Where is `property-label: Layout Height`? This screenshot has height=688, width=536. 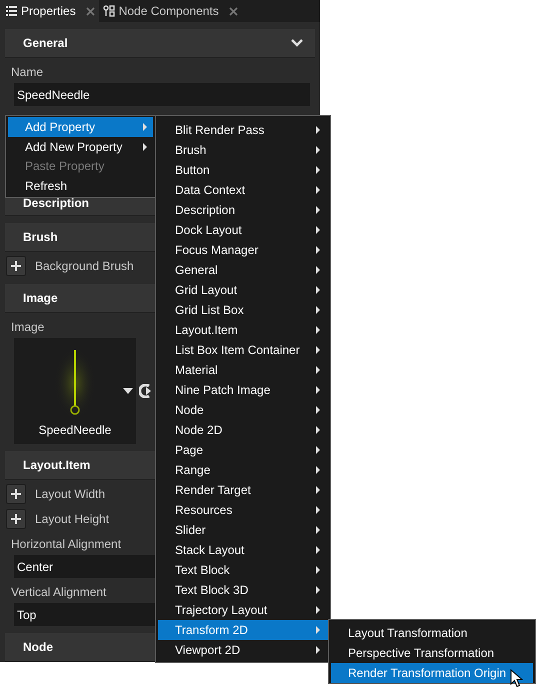 property-label: Layout Height is located at coordinates (72, 519).